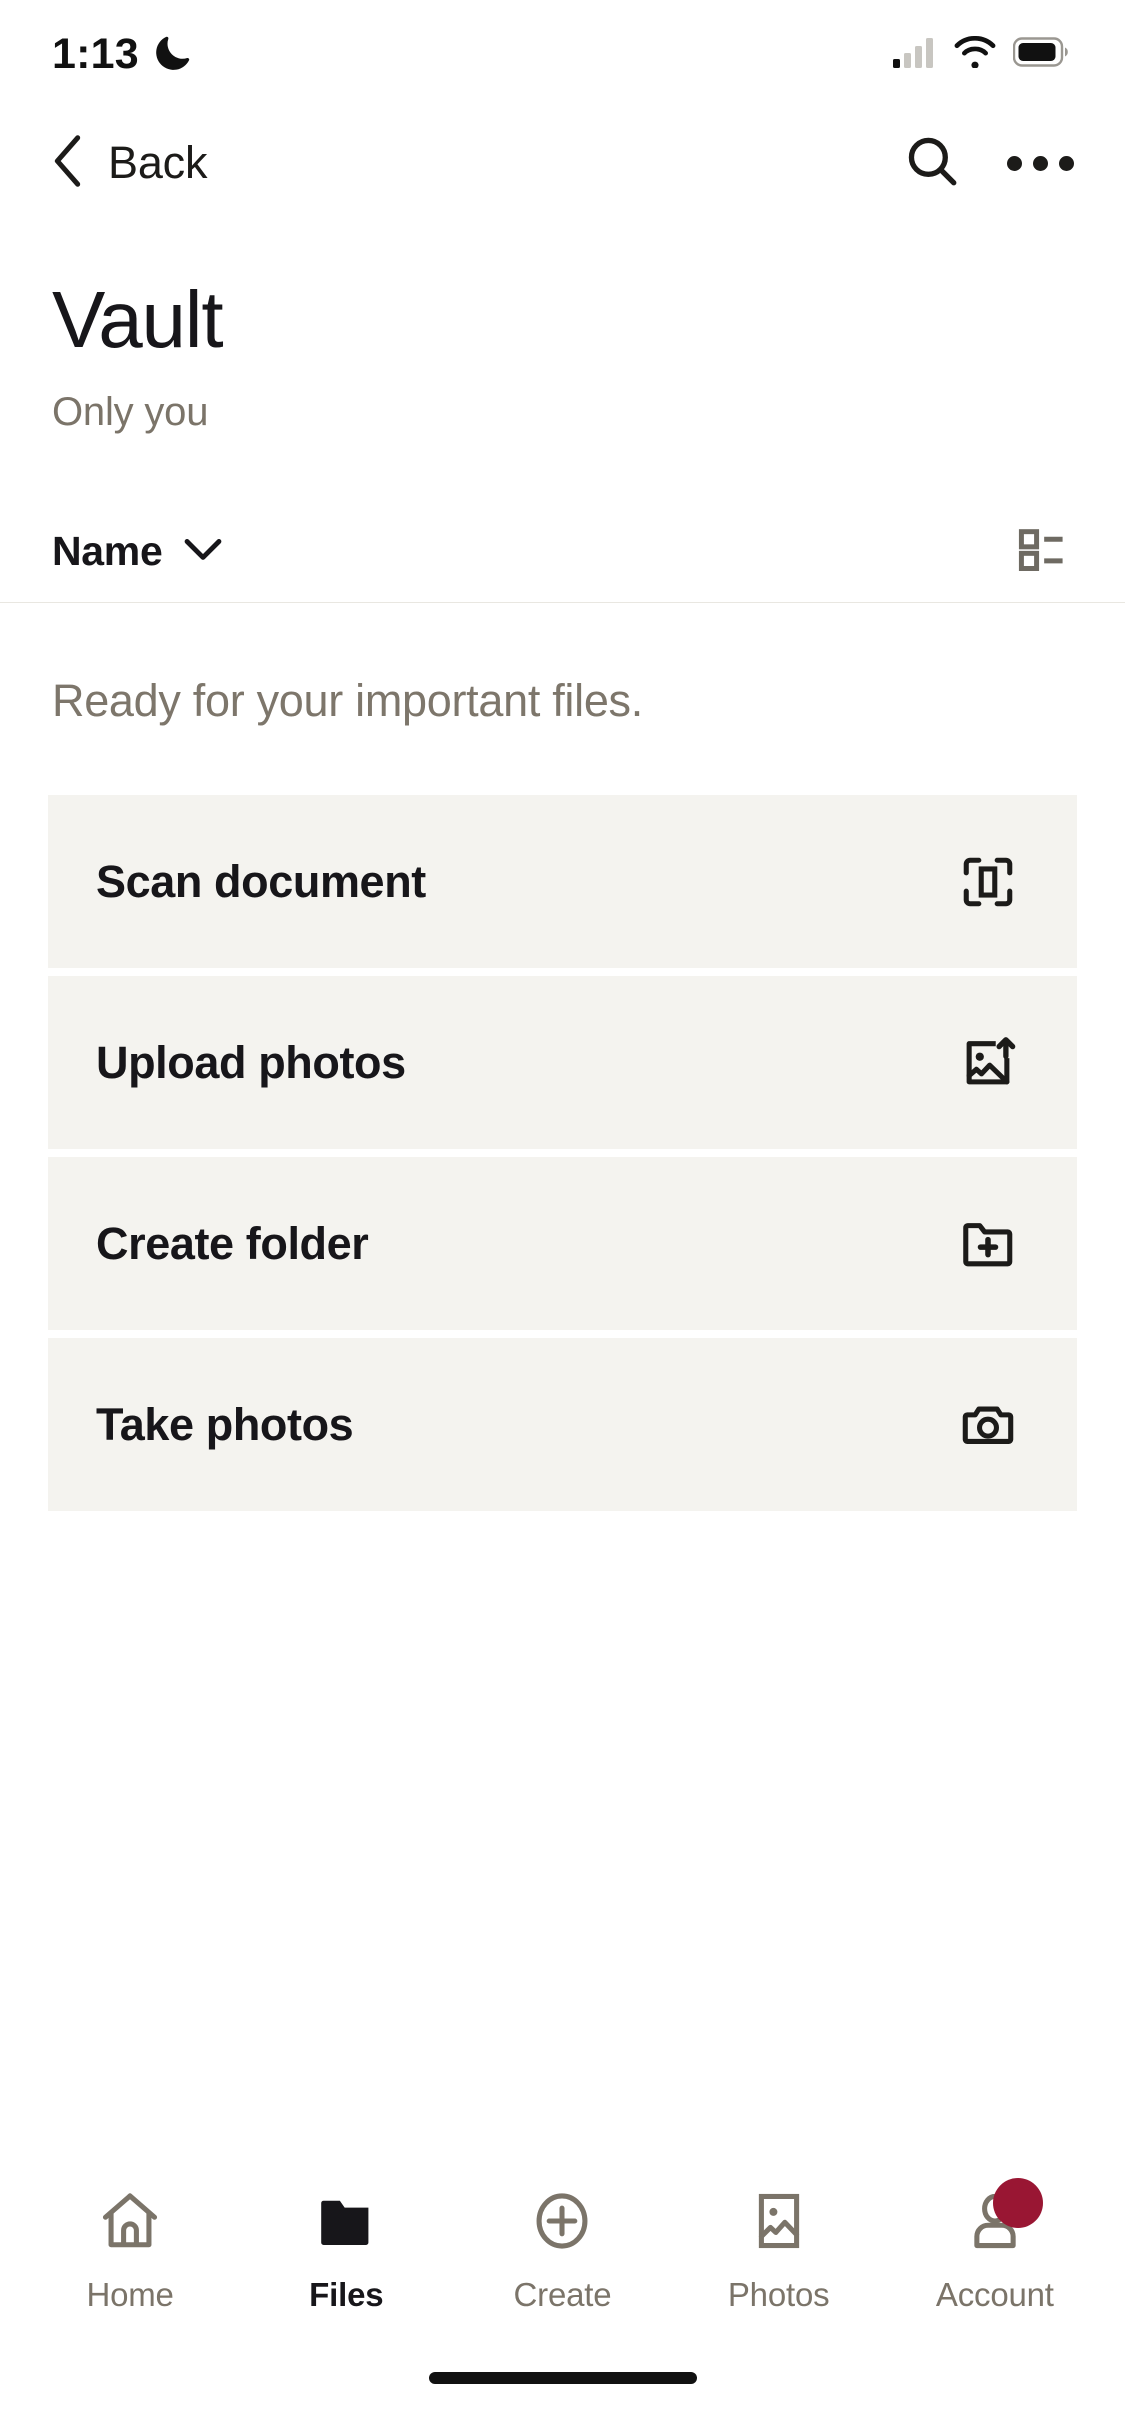  Describe the element at coordinates (95, 53) in the screenshot. I see `status-bar-time: 1:13` at that location.